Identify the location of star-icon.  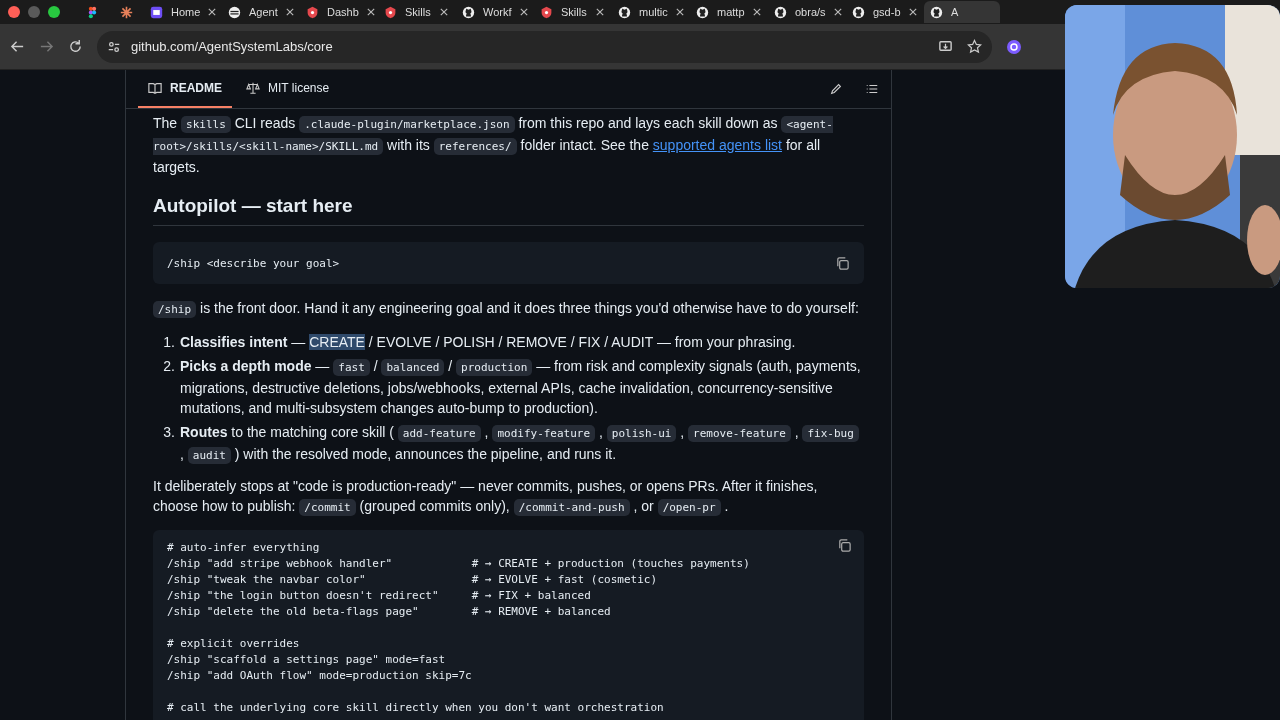
(974, 46).